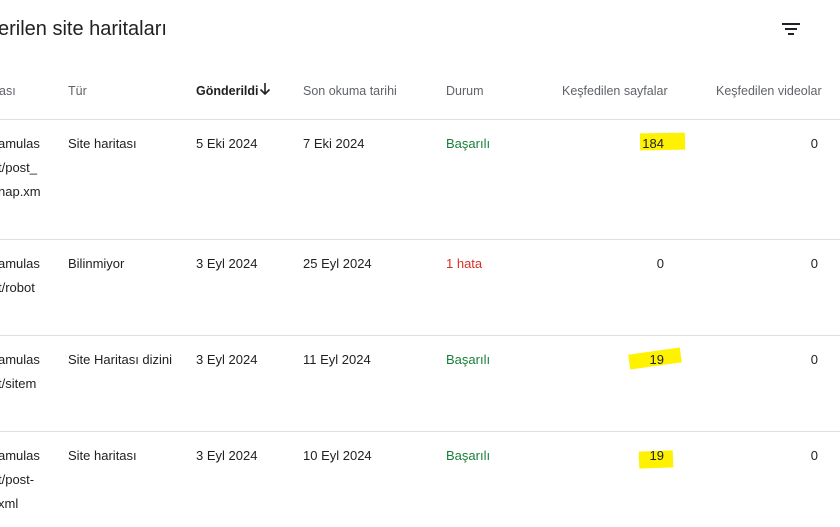 Image resolution: width=840 pixels, height=527 pixels. Describe the element at coordinates (120, 359) in the screenshot. I see `type-cell: Site Haritası dizini` at that location.